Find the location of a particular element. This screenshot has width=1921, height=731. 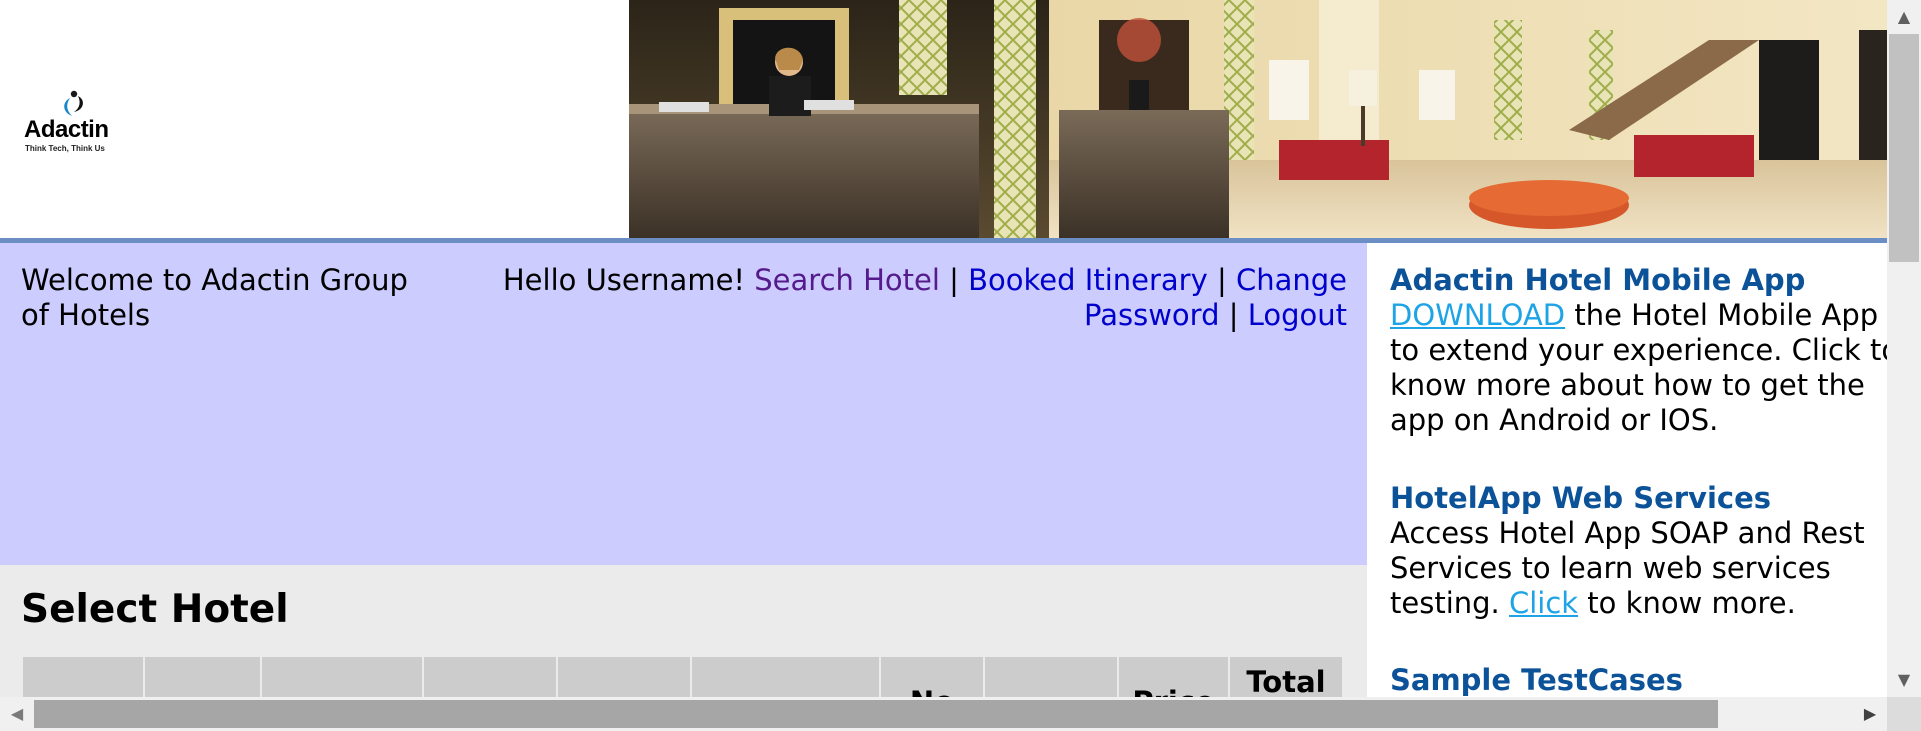

select-hotel-panel: Select Hotel No Price Total is located at coordinates (683, 631).